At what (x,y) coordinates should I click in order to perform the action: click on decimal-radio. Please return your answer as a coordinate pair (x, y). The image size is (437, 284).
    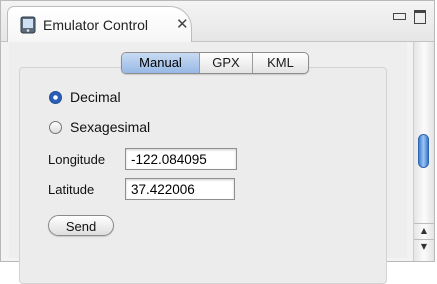
    Looking at the image, I should click on (55, 97).